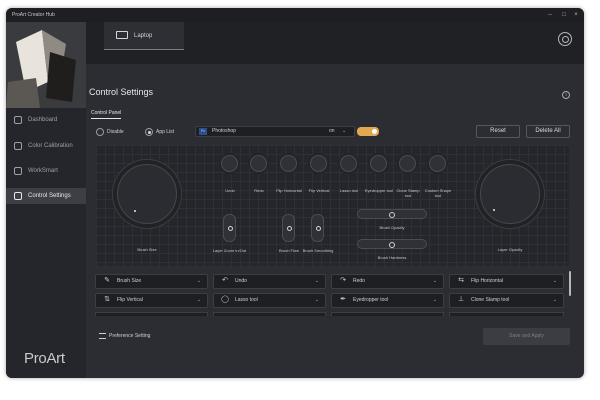 The width and height of the screenshot is (600, 400). I want to click on save-and-apply-button: Save and Apply, so click(526, 336).